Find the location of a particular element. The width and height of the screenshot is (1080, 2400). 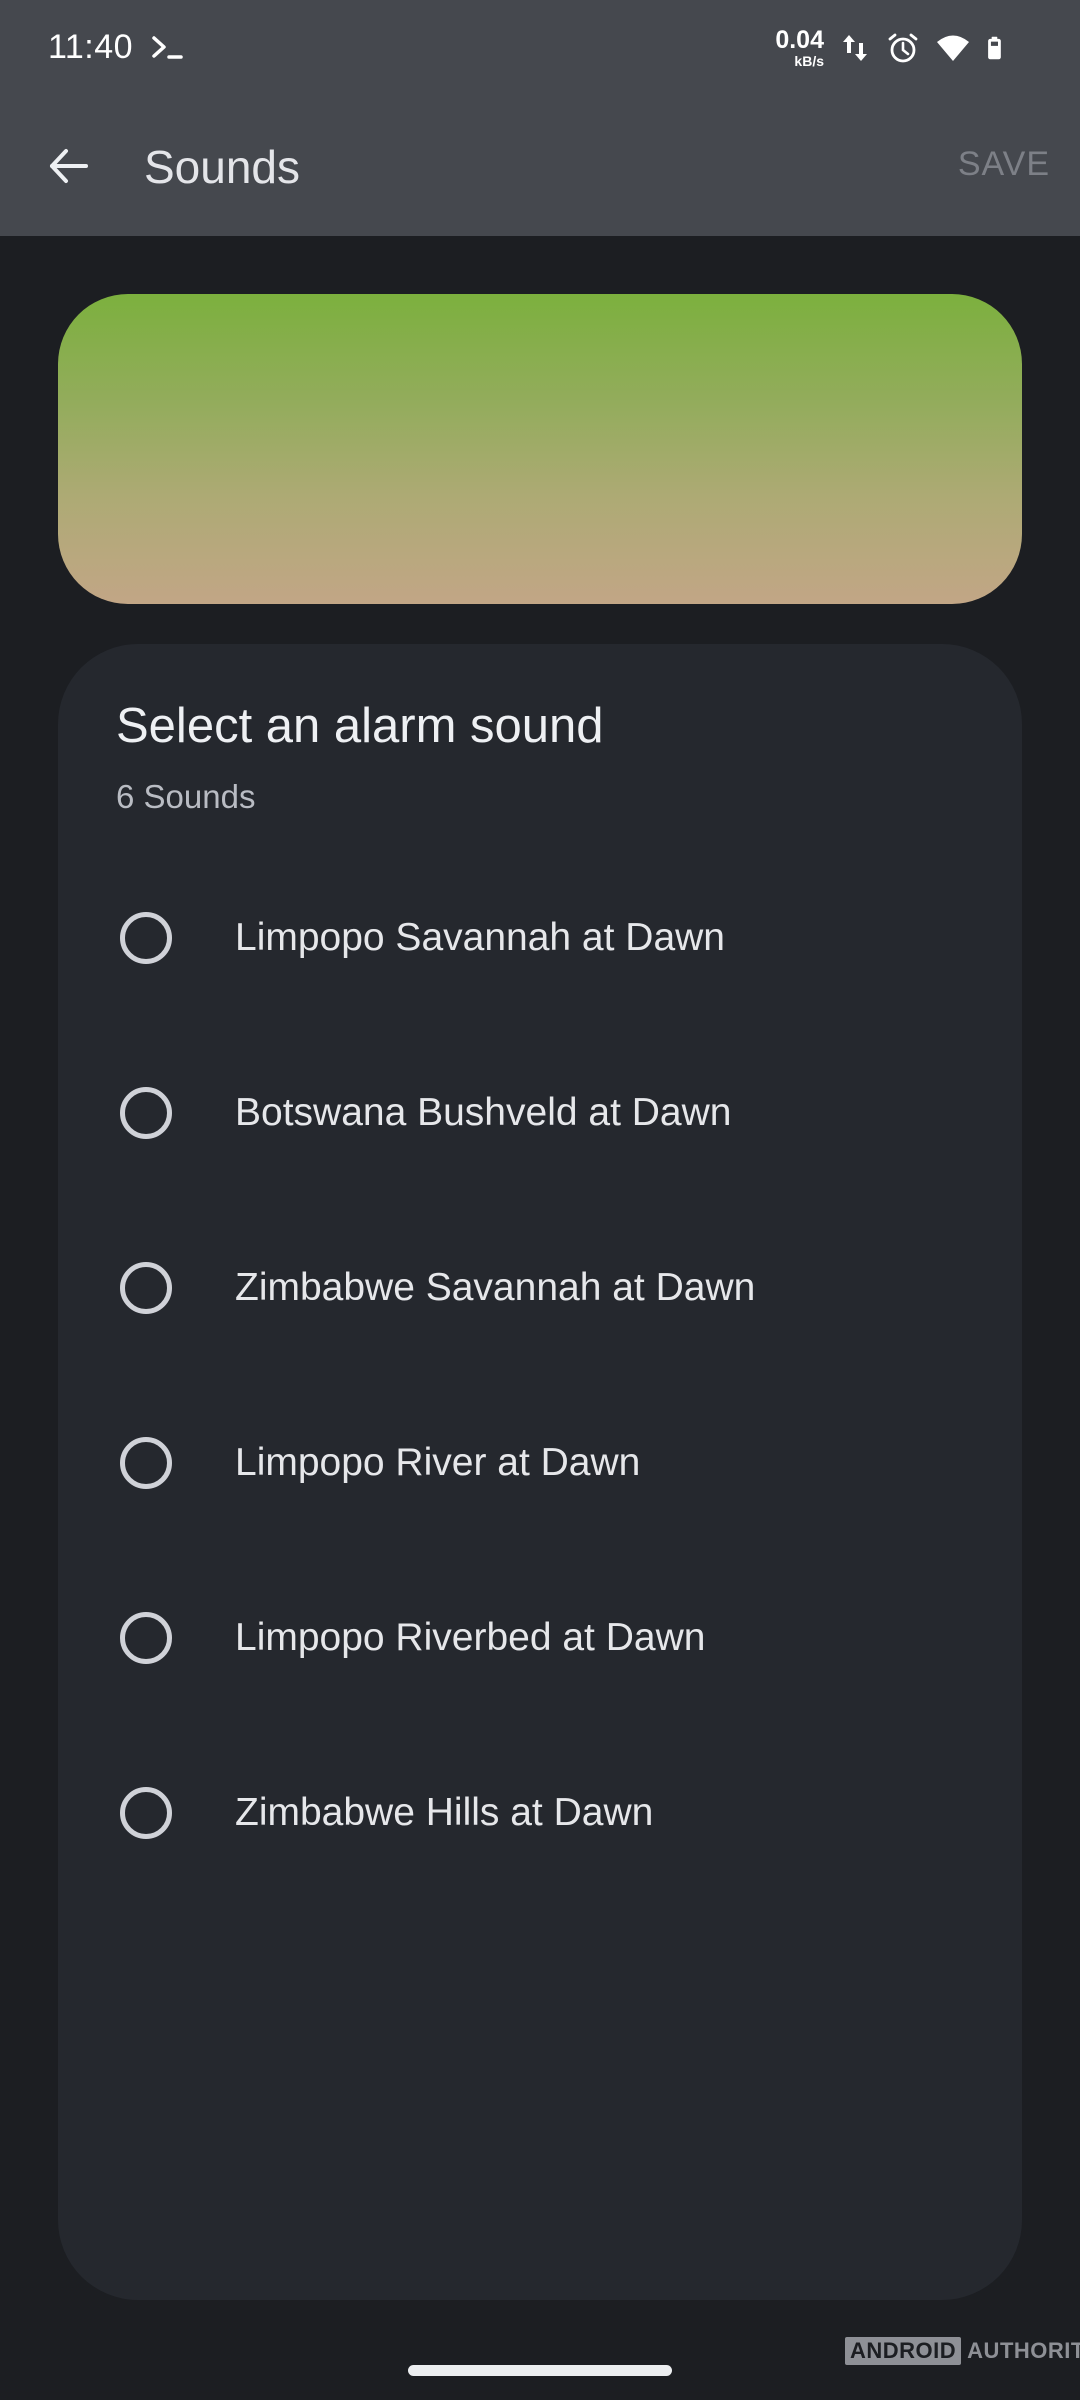

sound-option: Botswana Bushveld at Dawn is located at coordinates (540, 1112).